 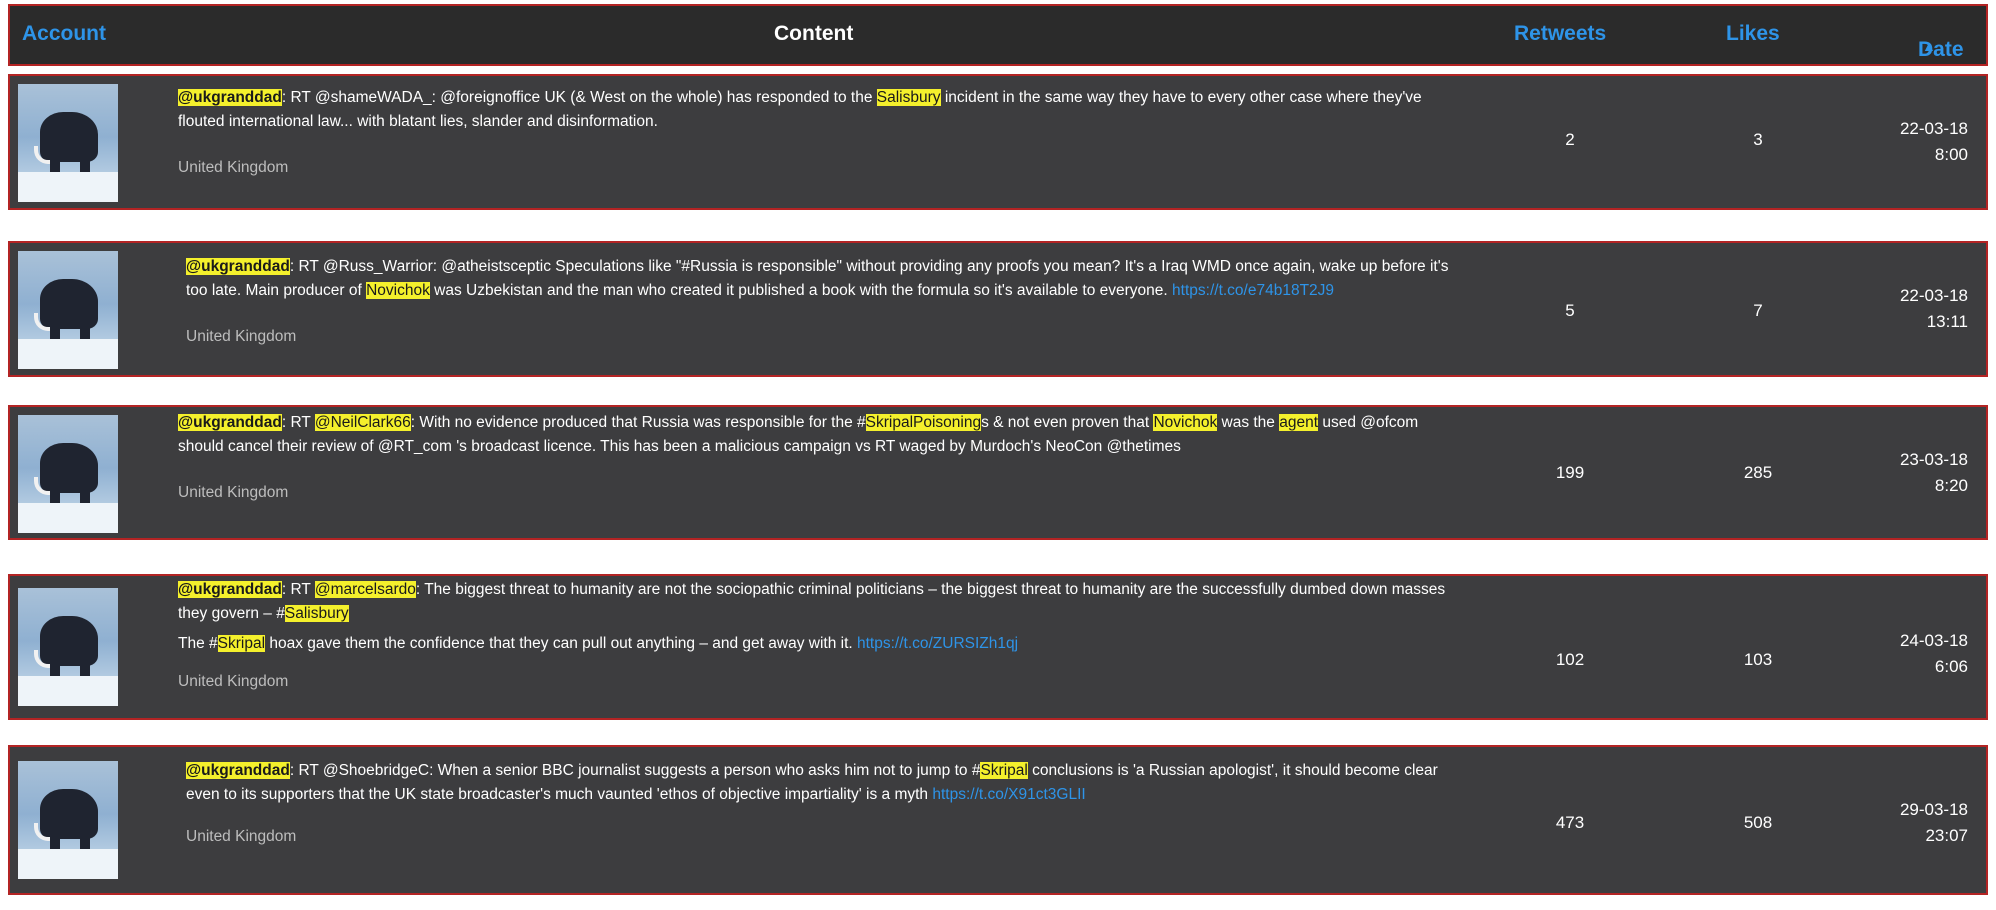 What do you see at coordinates (1758, 822) in the screenshot?
I see `likes-count: 508` at bounding box center [1758, 822].